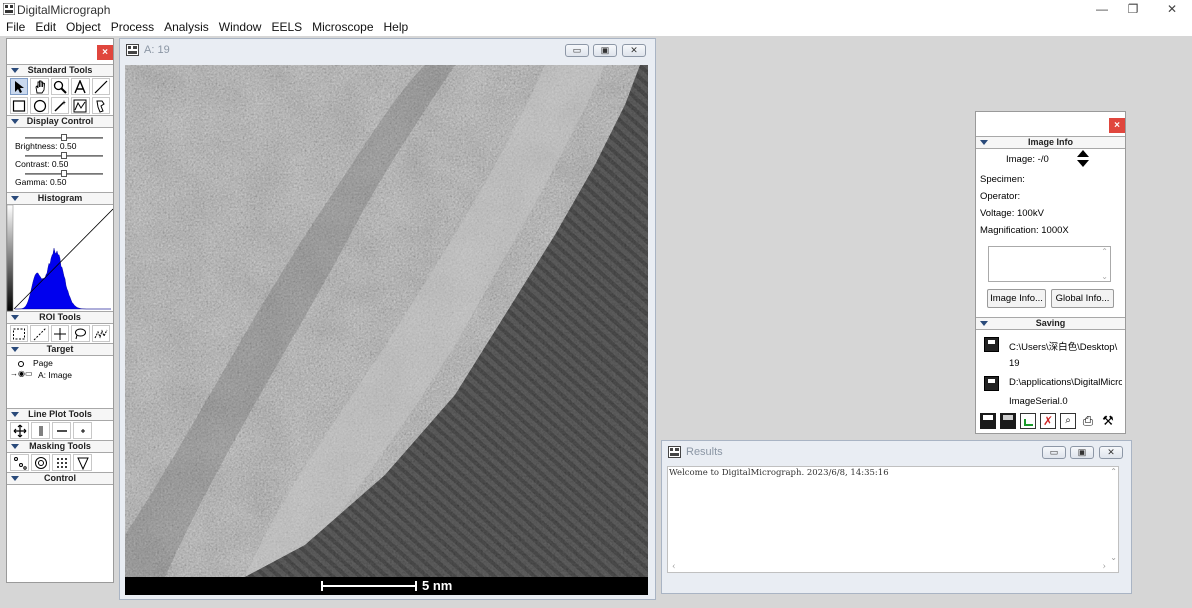 Image resolution: width=1192 pixels, height=608 pixels. I want to click on info-panel-close-button: ×, so click(1117, 125).